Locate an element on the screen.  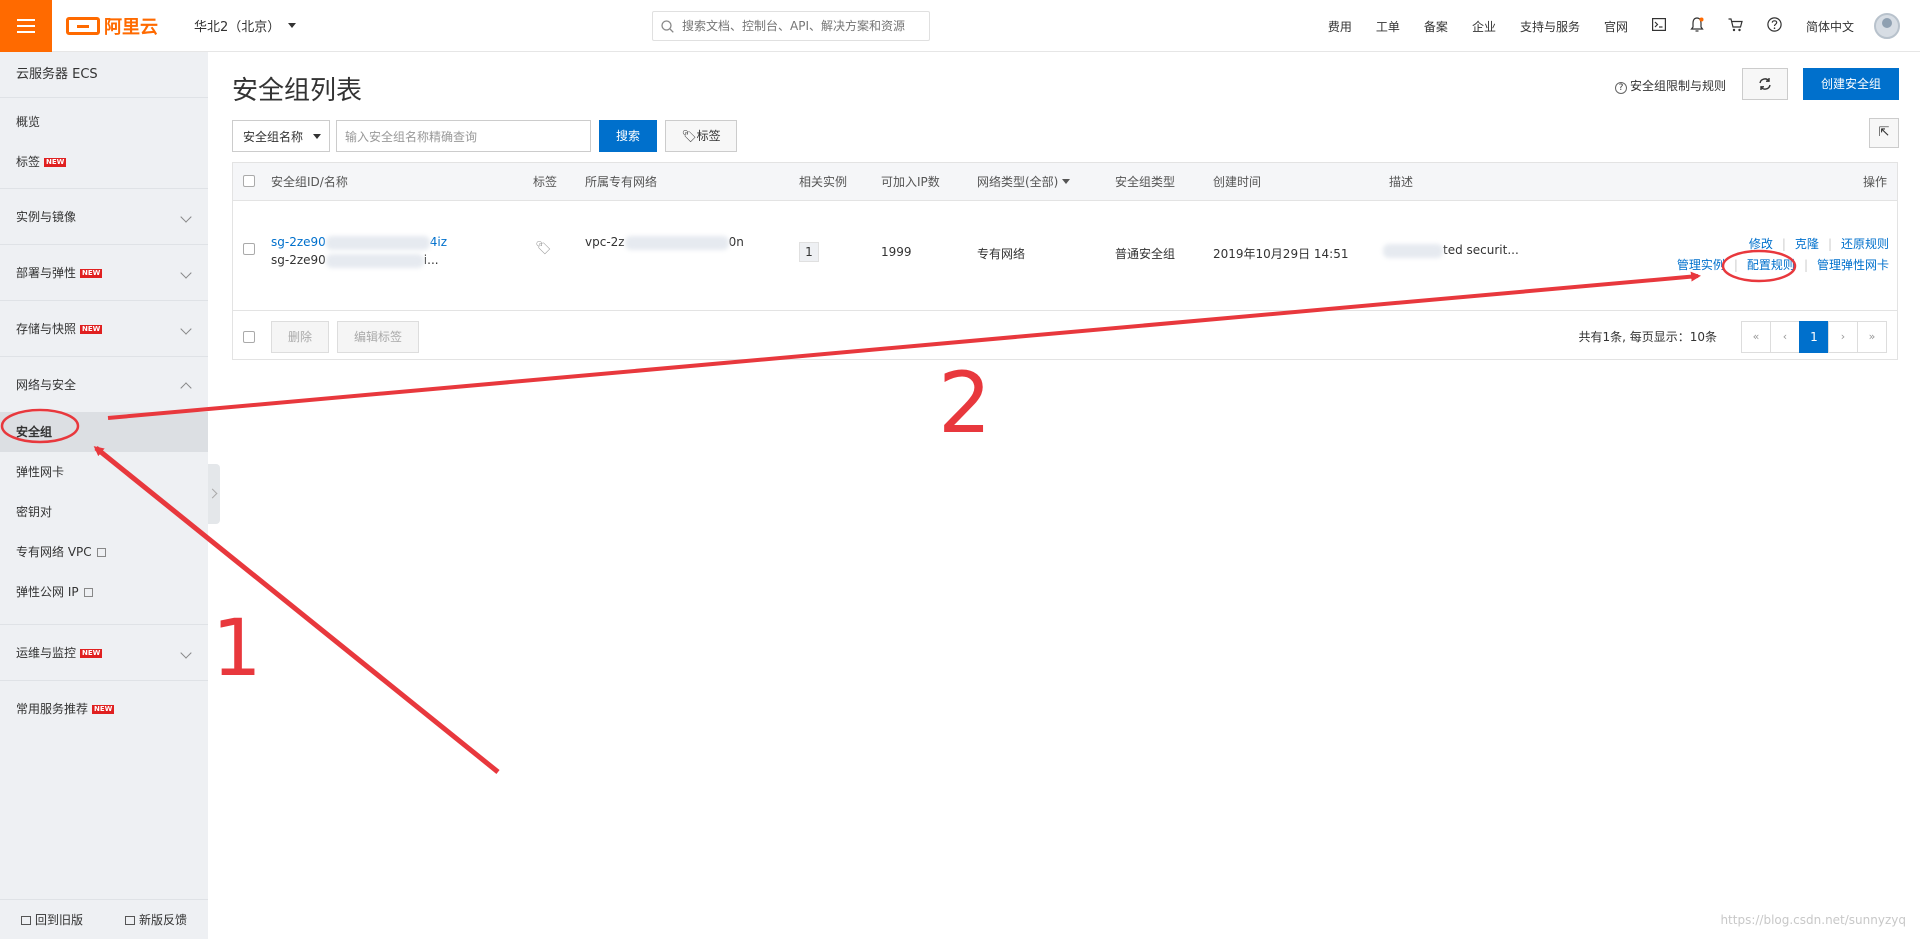
col-actions: 操作 is located at coordinates (1874, 182).